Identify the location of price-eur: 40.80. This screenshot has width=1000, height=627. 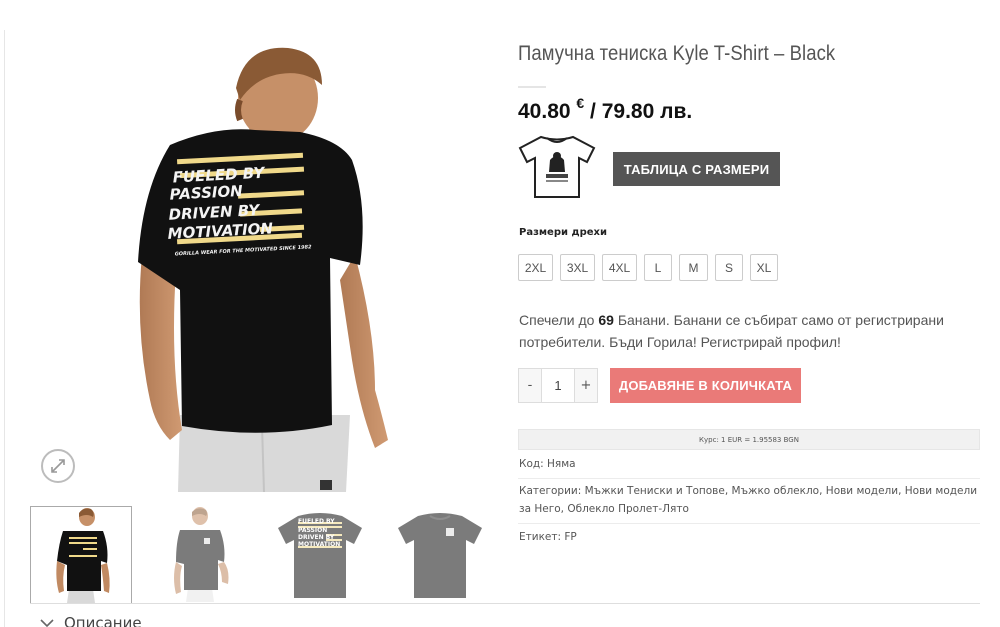
(544, 111).